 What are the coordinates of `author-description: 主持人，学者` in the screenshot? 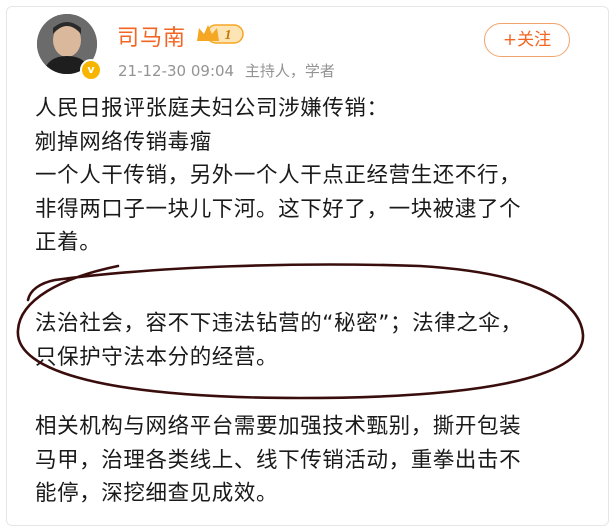 It's located at (289, 71).